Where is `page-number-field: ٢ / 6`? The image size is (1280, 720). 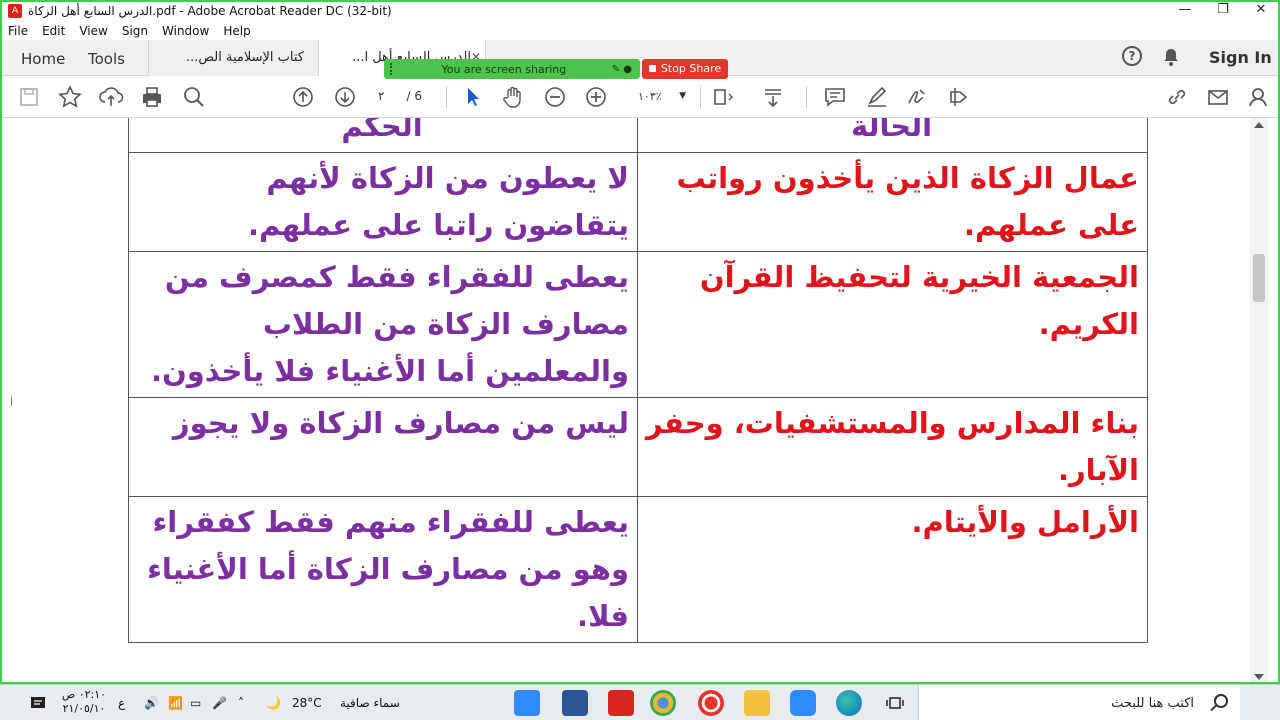
page-number-field: ٢ / 6 is located at coordinates (400, 96).